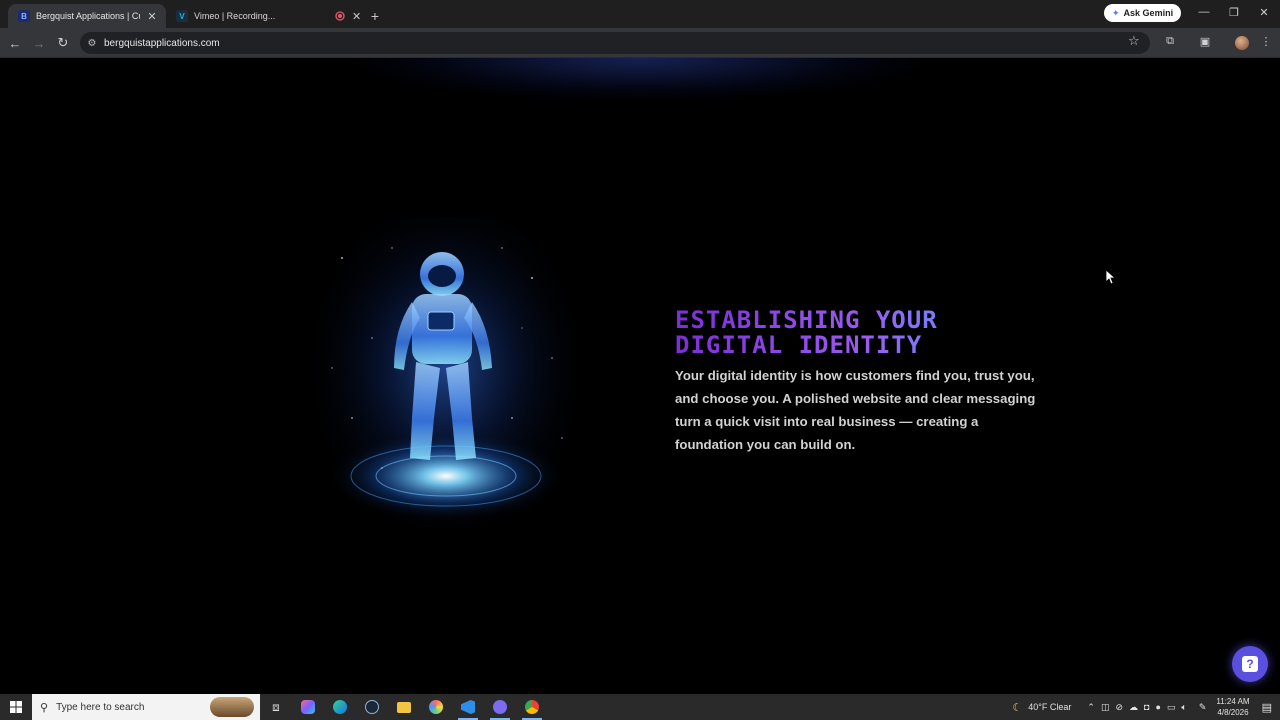  What do you see at coordinates (39, 43) in the screenshot?
I see `forward-arrow-icon: →` at bounding box center [39, 43].